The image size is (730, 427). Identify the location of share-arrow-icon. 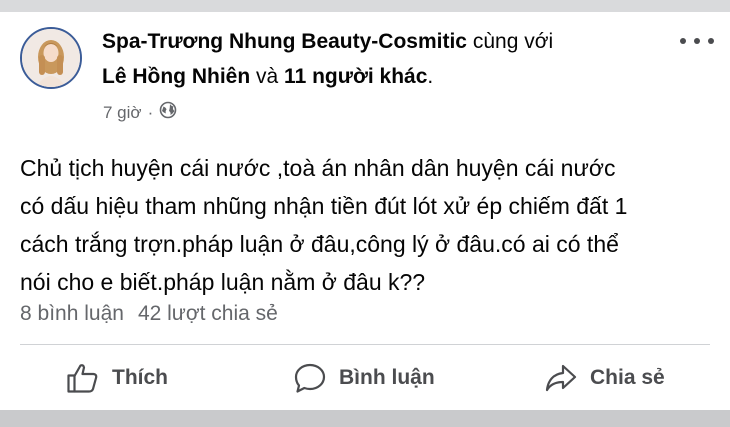
(561, 378).